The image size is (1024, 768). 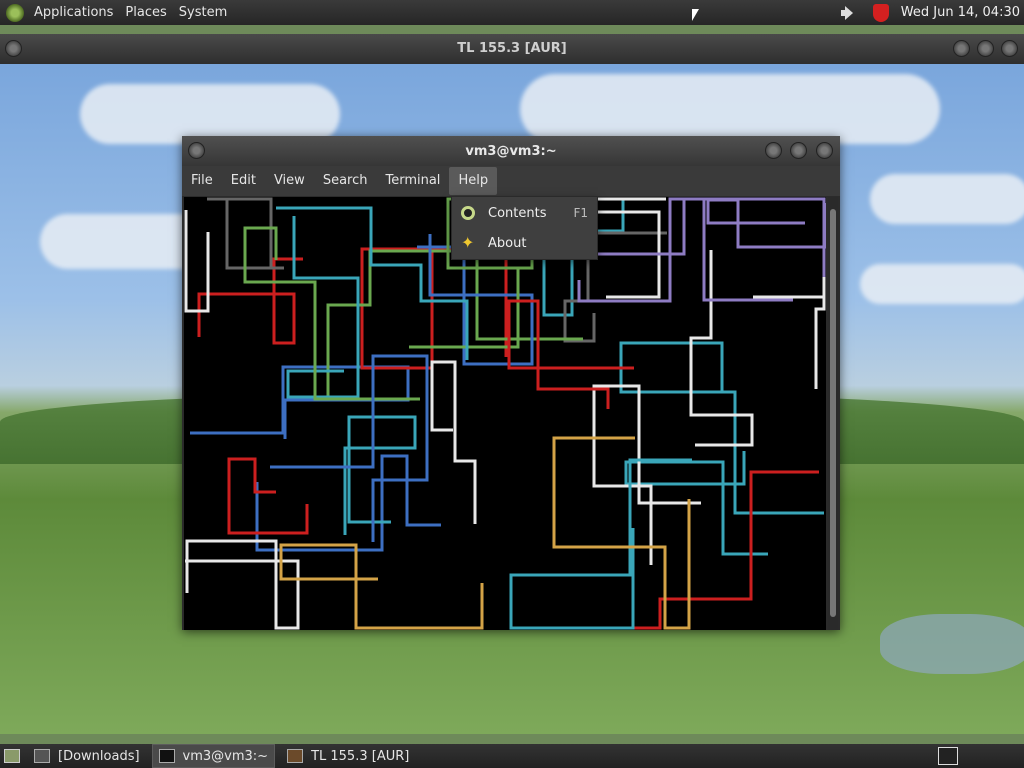 I want to click on bottom-panel: [Downloads] vm3@vm3:~ TL 155.3 [AUR], so click(x=512, y=756).